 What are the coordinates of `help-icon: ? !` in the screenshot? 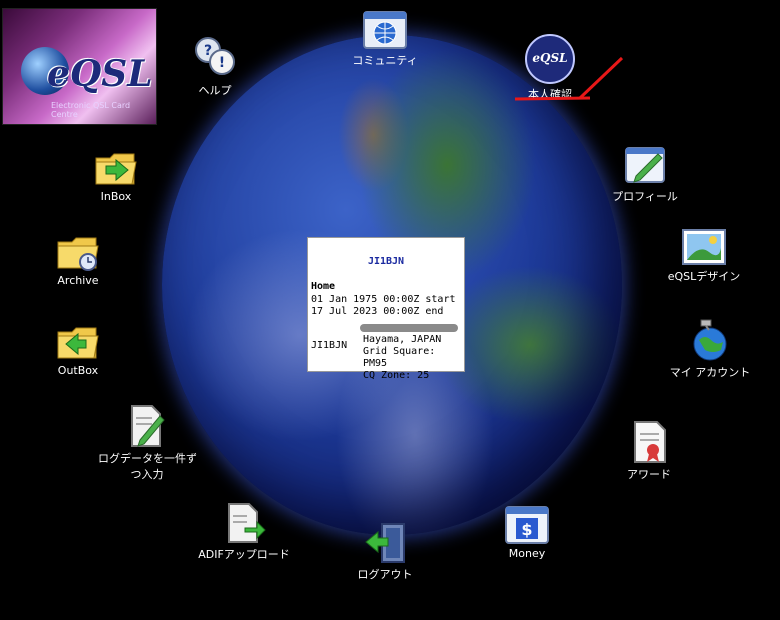 It's located at (215, 56).